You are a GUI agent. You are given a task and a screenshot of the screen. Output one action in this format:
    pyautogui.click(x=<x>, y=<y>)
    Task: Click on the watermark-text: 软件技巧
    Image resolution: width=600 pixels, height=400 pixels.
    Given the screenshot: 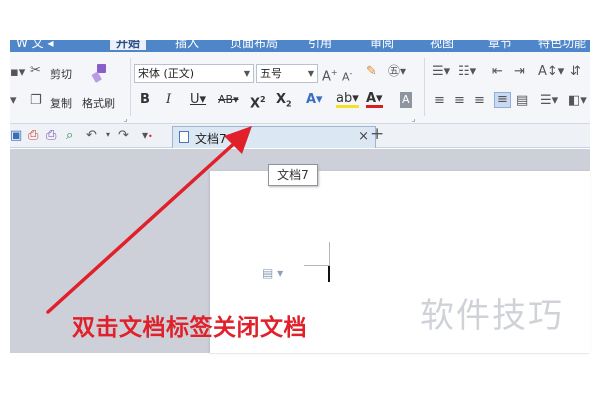 What is the action you would take?
    pyautogui.click(x=492, y=316)
    